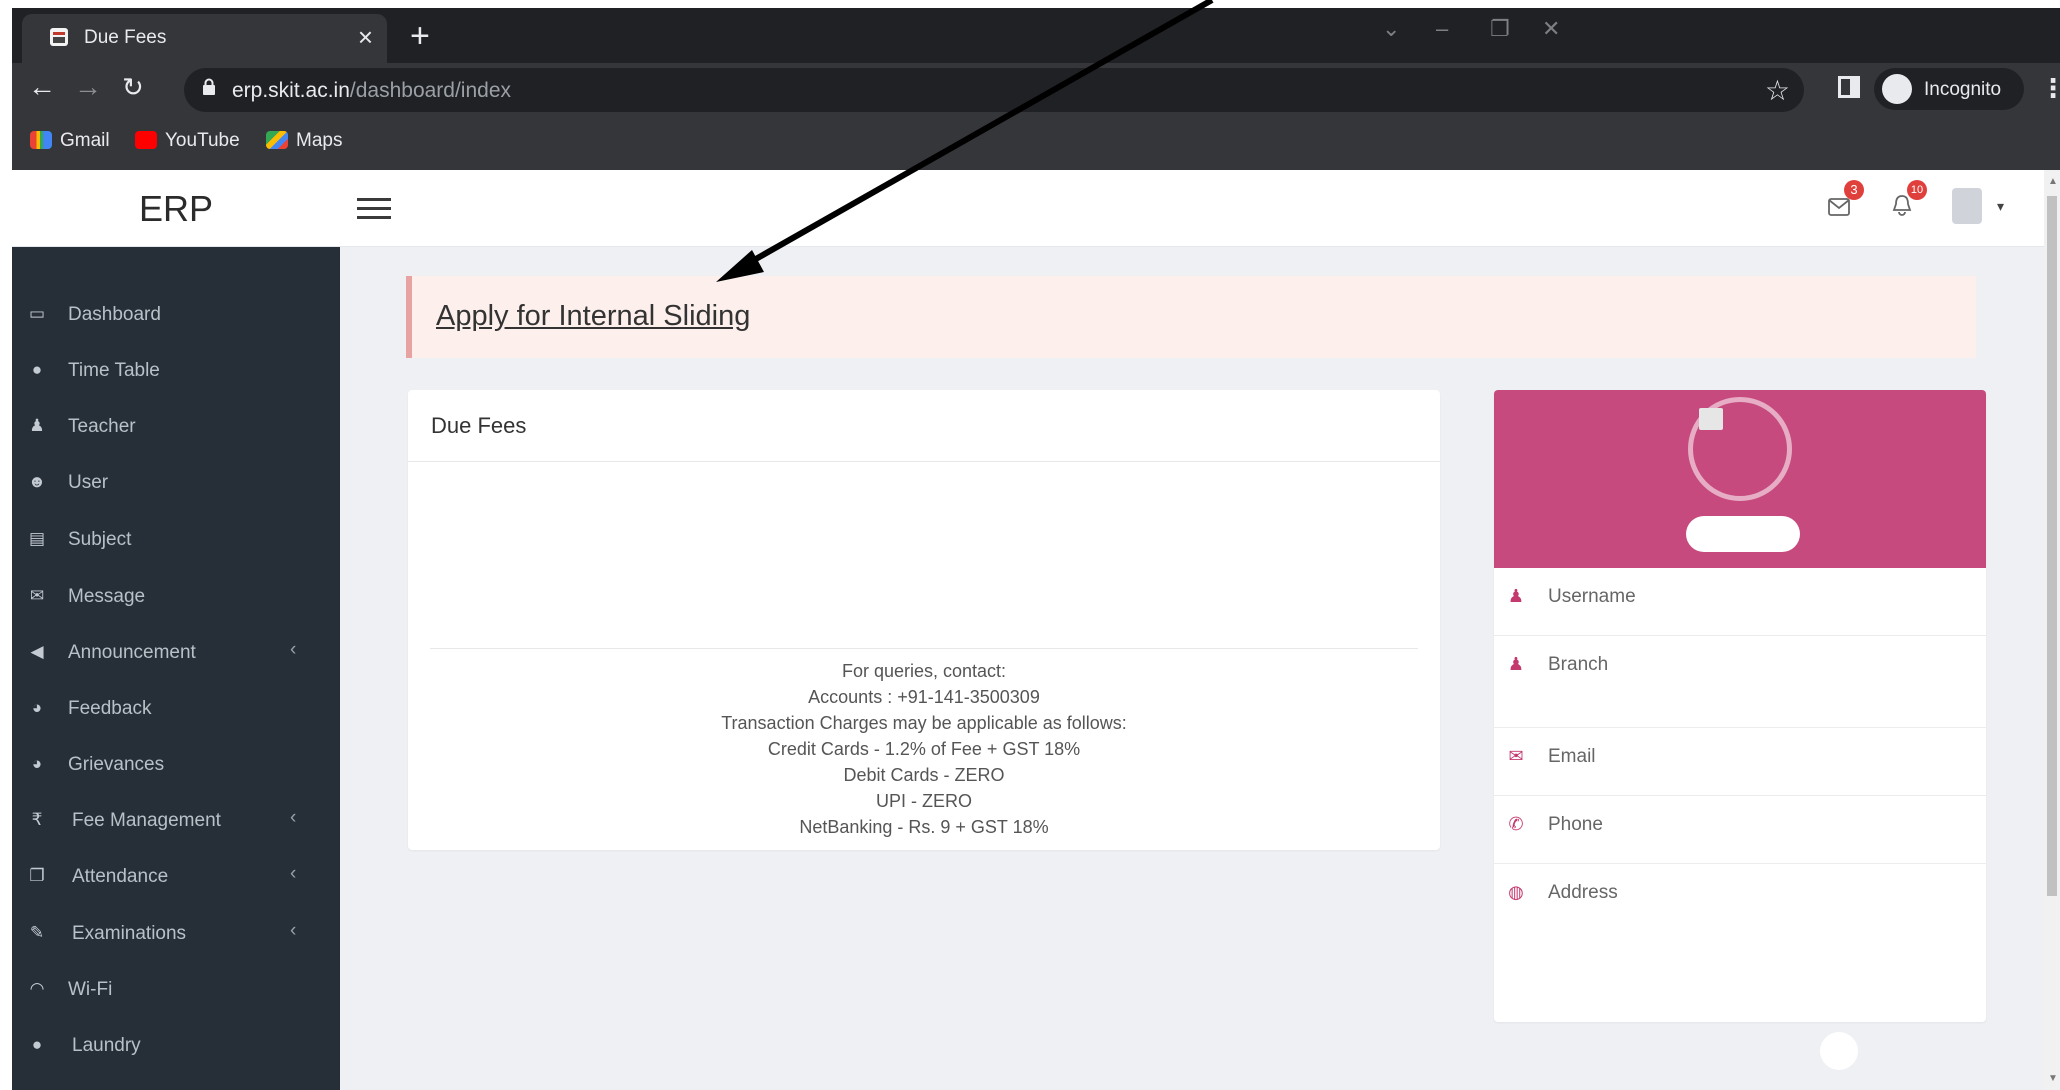 Image resolution: width=2060 pixels, height=1090 pixels. Describe the element at coordinates (125, 37) in the screenshot. I see `tab-title: Due Fees` at that location.